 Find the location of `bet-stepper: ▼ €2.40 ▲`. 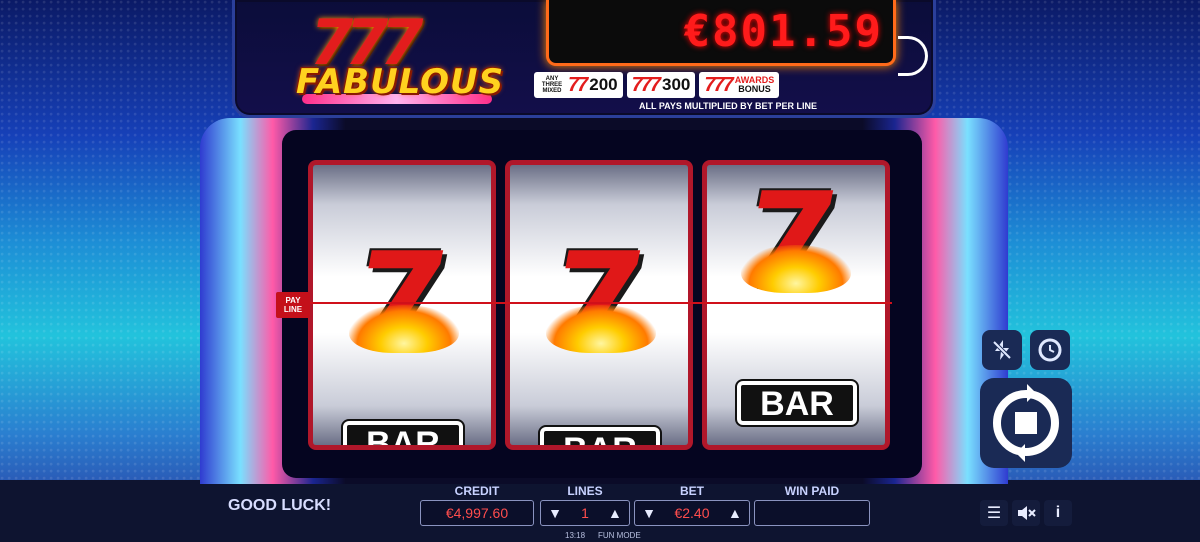

bet-stepper: ▼ €2.40 ▲ is located at coordinates (692, 513).